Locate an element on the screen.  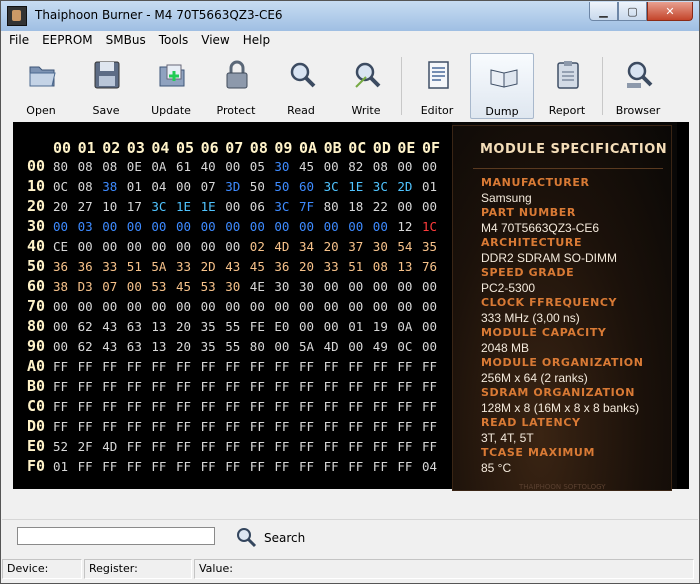
hex-byte-cell: 34 is located at coordinates (306, 246).